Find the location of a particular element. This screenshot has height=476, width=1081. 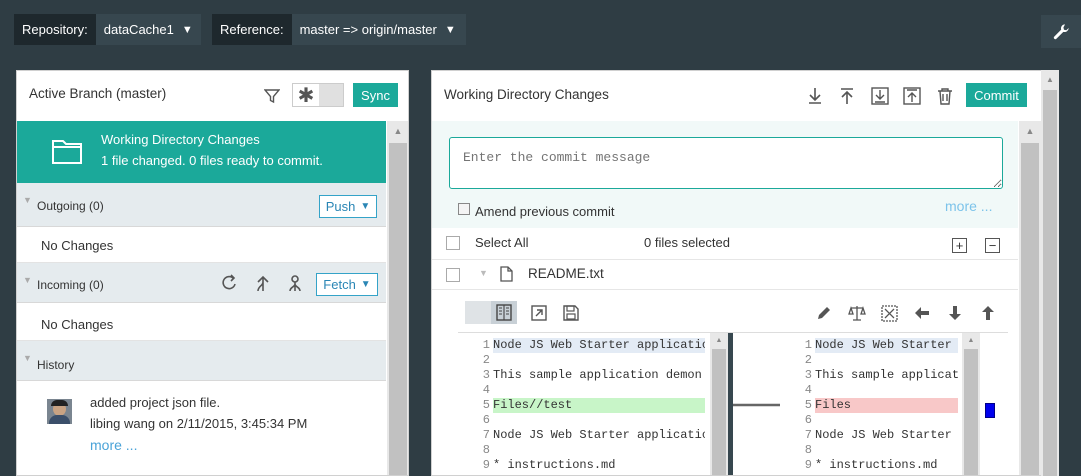

right-scrollbar: ▲ is located at coordinates (1030, 298).